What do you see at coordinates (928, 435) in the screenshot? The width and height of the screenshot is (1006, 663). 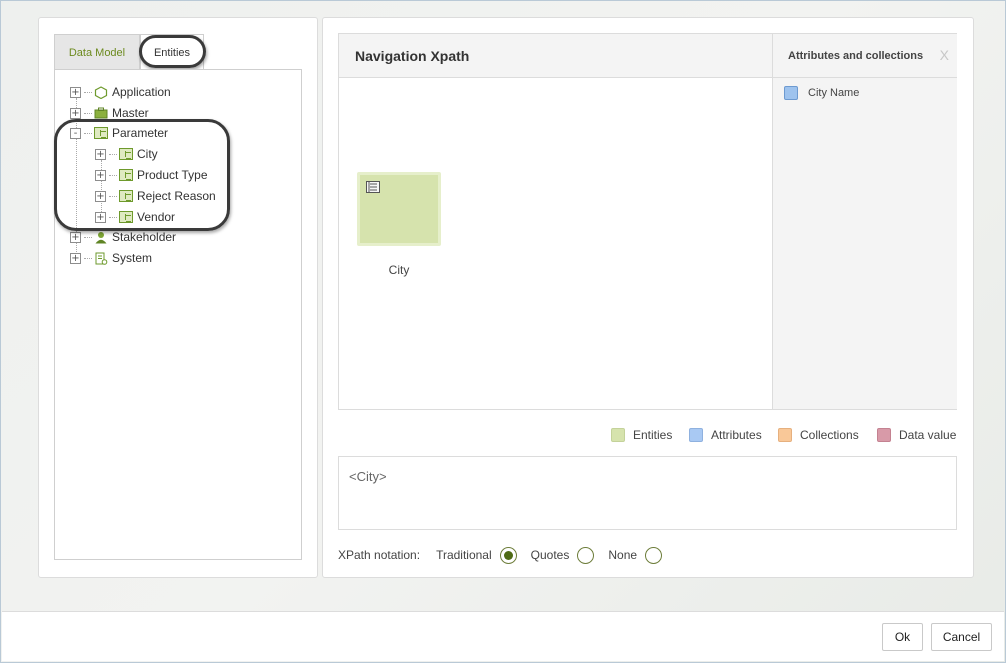 I see `legend-label: Data value` at bounding box center [928, 435].